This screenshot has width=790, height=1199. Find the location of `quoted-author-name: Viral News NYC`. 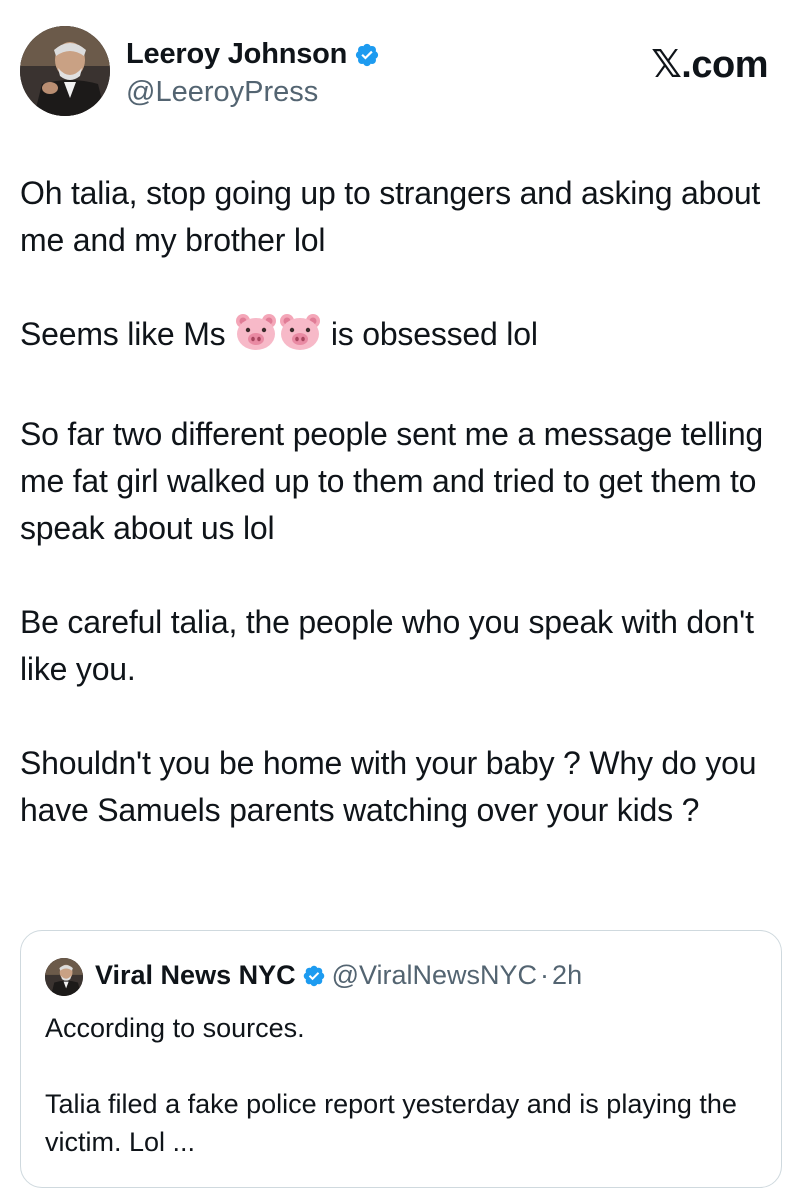

quoted-author-name: Viral News NYC is located at coordinates (195, 975).